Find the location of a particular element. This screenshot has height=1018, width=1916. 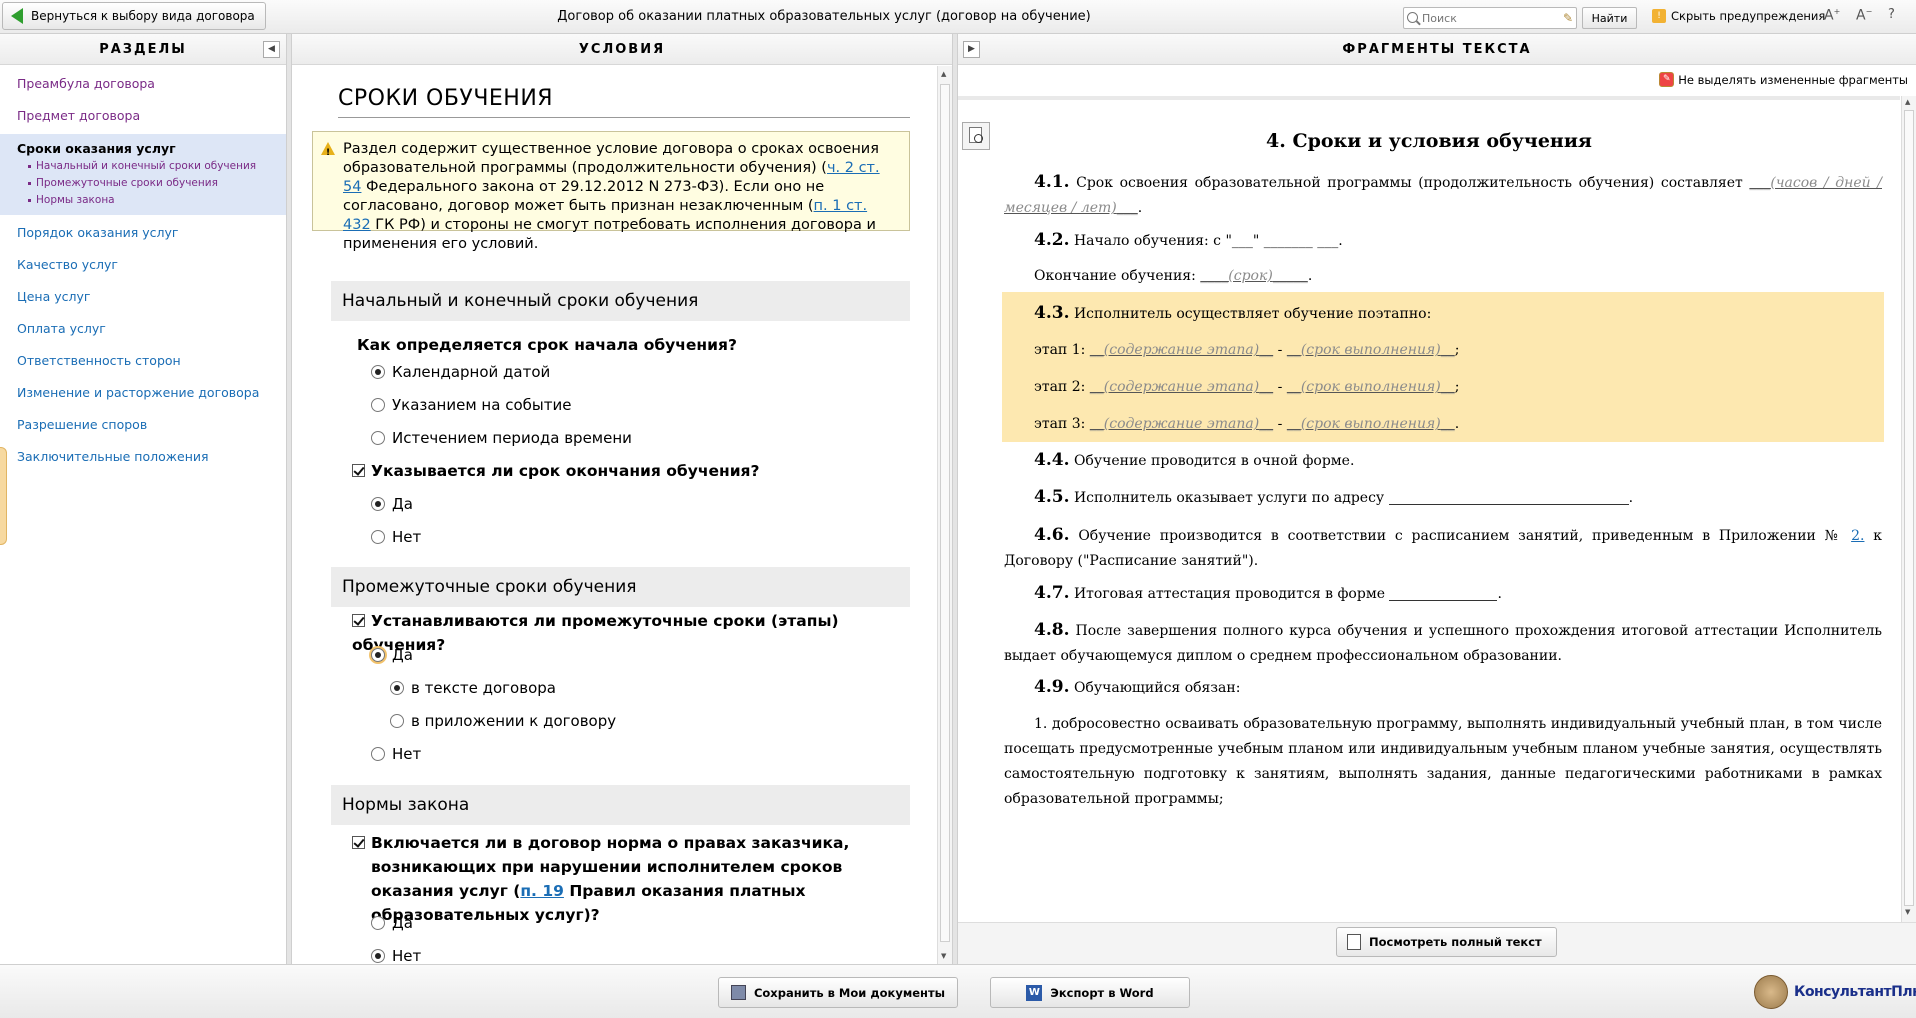

radio-end-date-yes: Да is located at coordinates (392, 504).